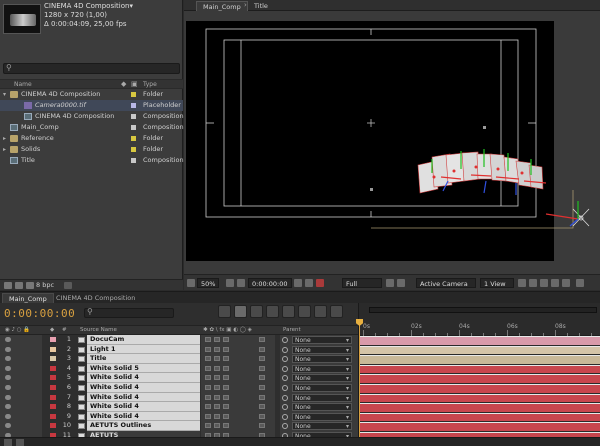  I want to click on zoom-select: 50%, so click(208, 283).